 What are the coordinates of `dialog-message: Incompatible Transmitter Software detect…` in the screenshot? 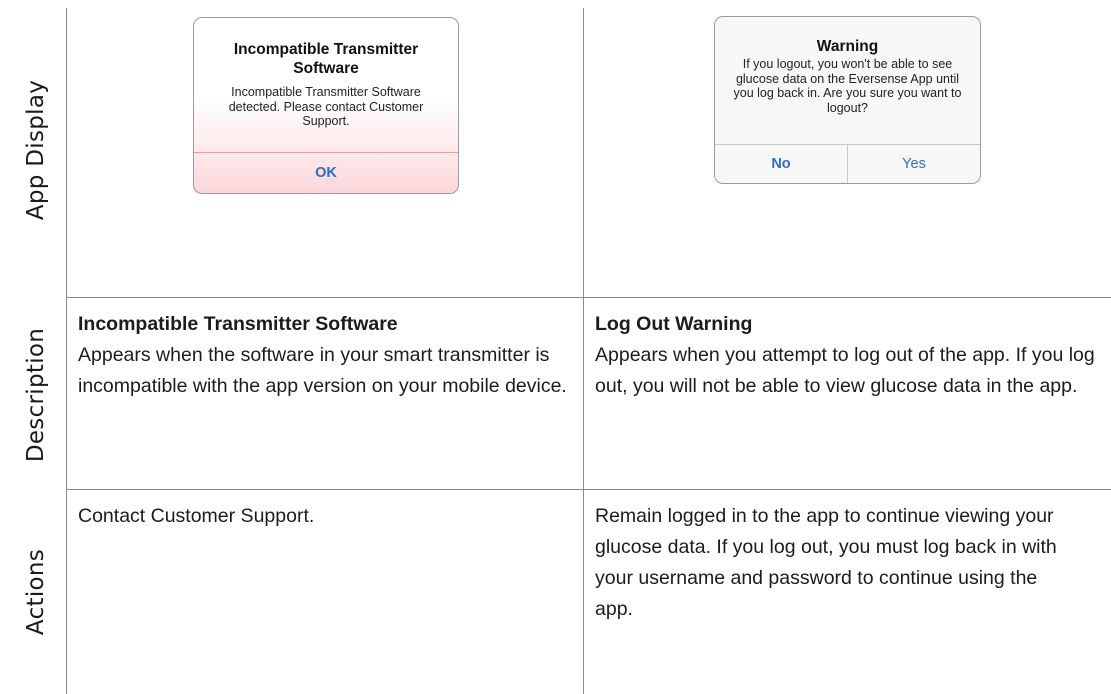 It's located at (326, 106).